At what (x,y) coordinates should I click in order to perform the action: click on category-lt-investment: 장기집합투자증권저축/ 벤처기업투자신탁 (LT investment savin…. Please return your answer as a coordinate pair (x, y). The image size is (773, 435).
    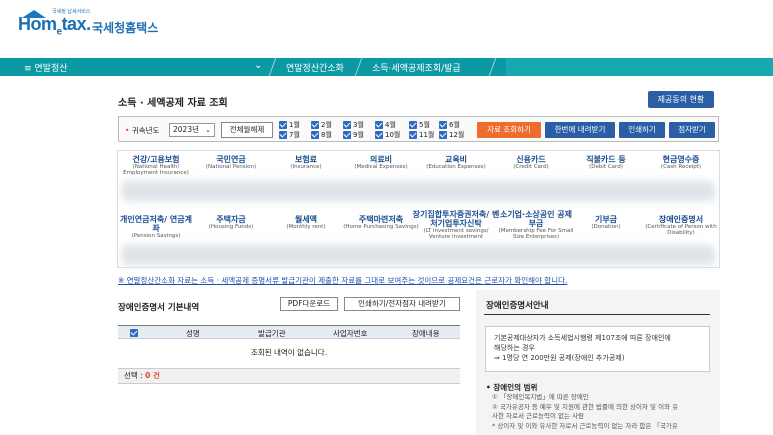
    Looking at the image, I should click on (456, 225).